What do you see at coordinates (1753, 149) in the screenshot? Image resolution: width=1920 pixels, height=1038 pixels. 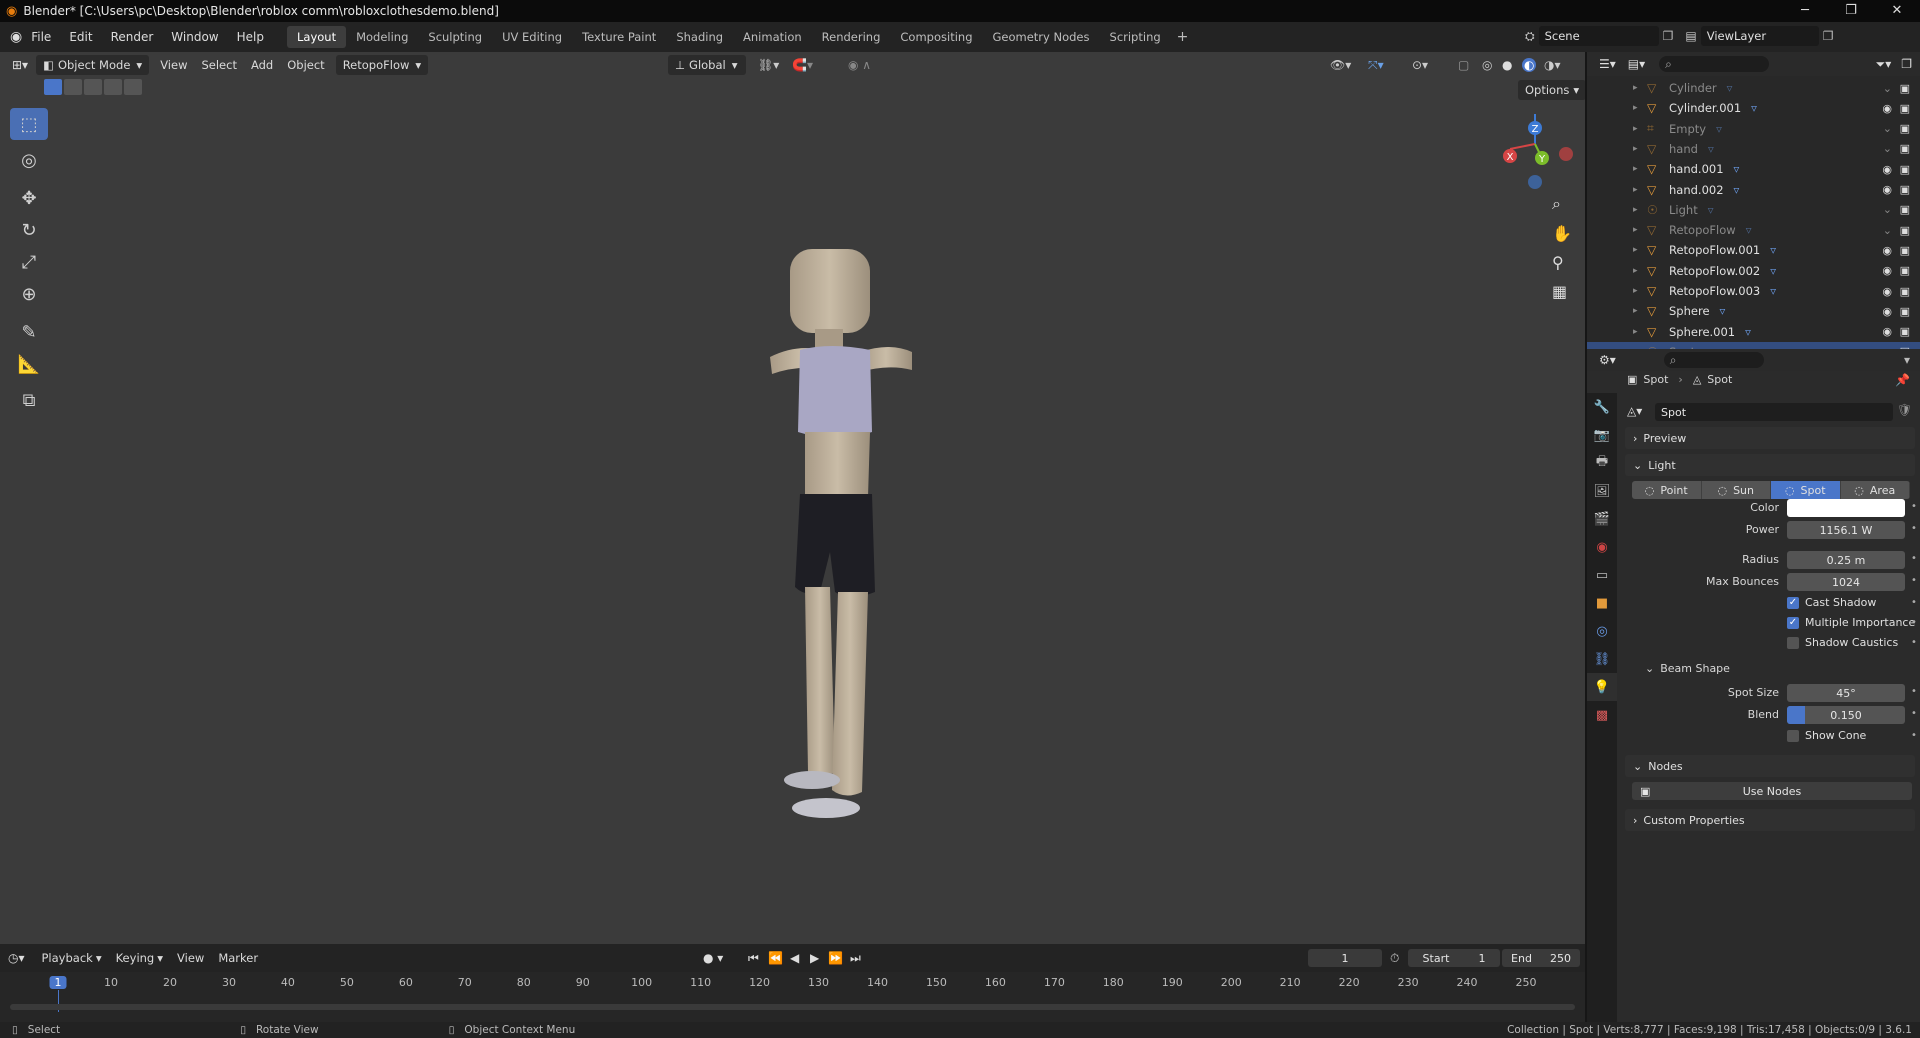 I see `outliner-row: ▸ ▽ hand ▿ ⌄ ▣` at bounding box center [1753, 149].